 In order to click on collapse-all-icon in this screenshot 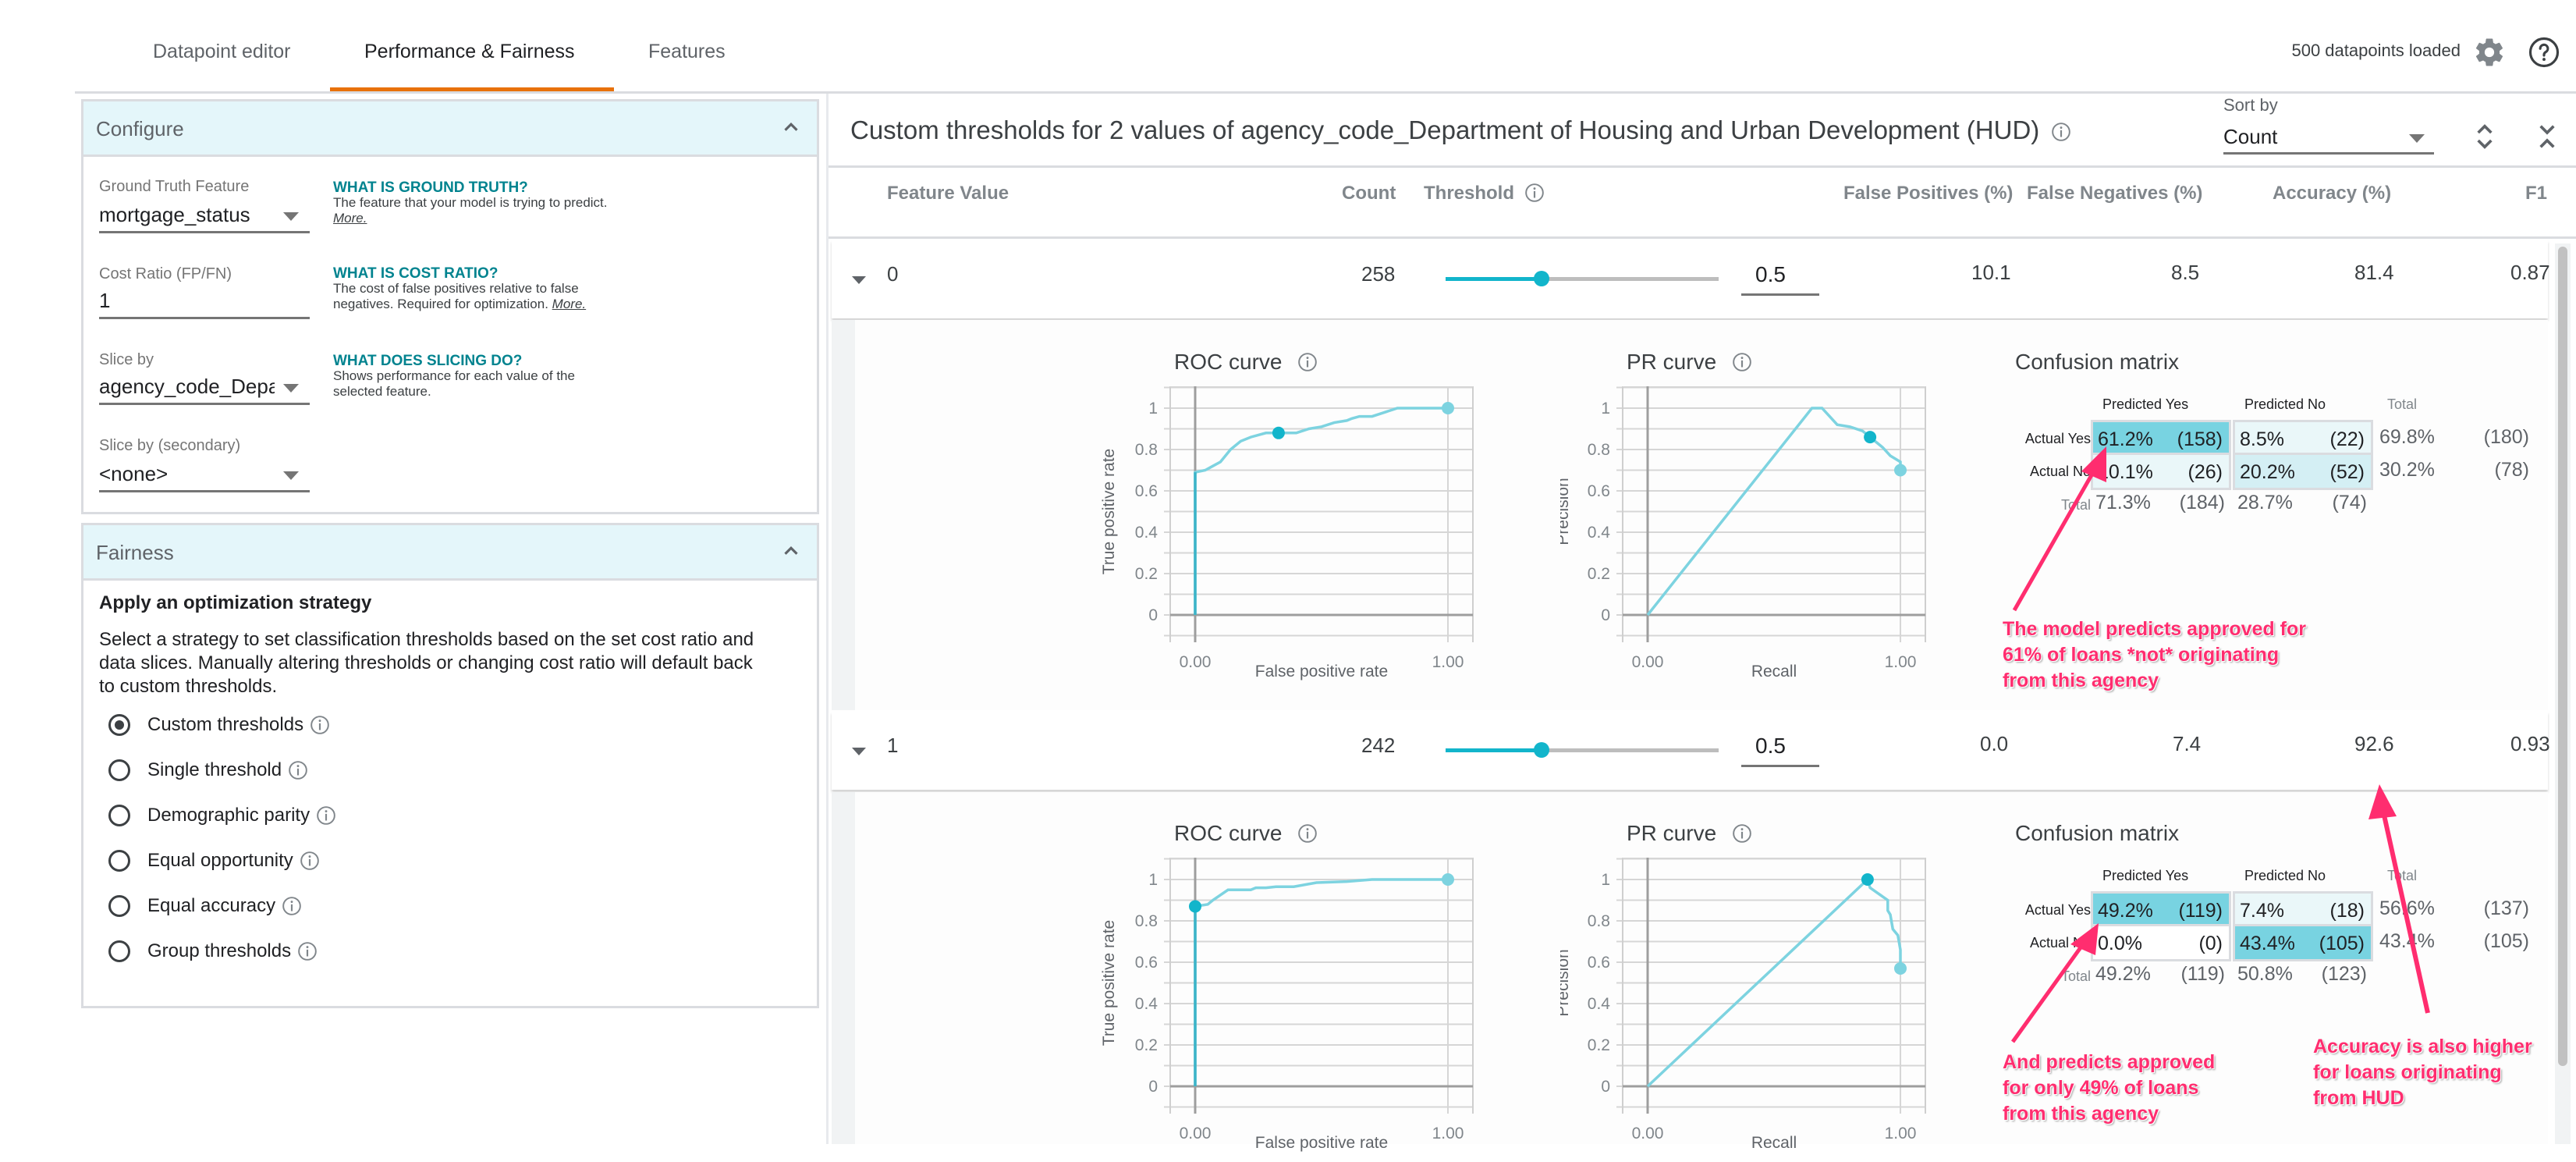, I will do `click(2547, 137)`.